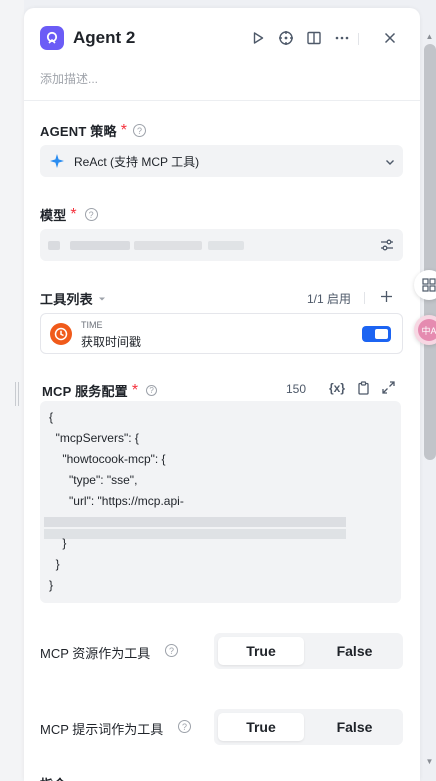  What do you see at coordinates (53, 215) in the screenshot?
I see `model-label: 模型` at bounding box center [53, 215].